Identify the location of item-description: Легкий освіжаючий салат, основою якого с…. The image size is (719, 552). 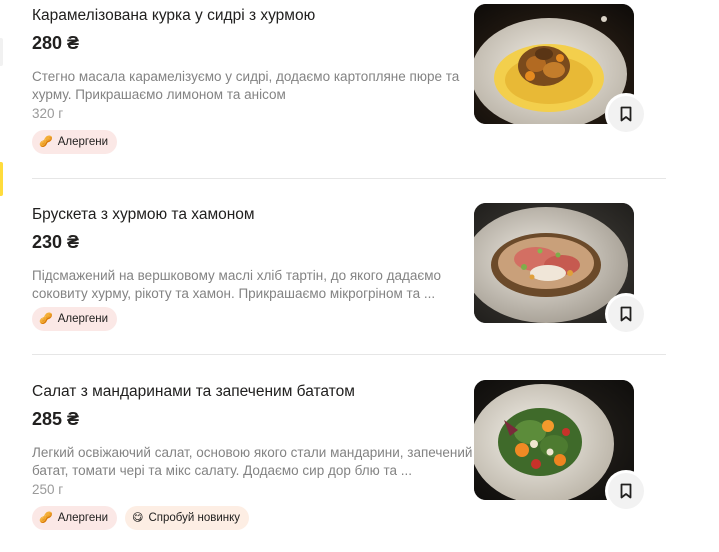
(257, 462).